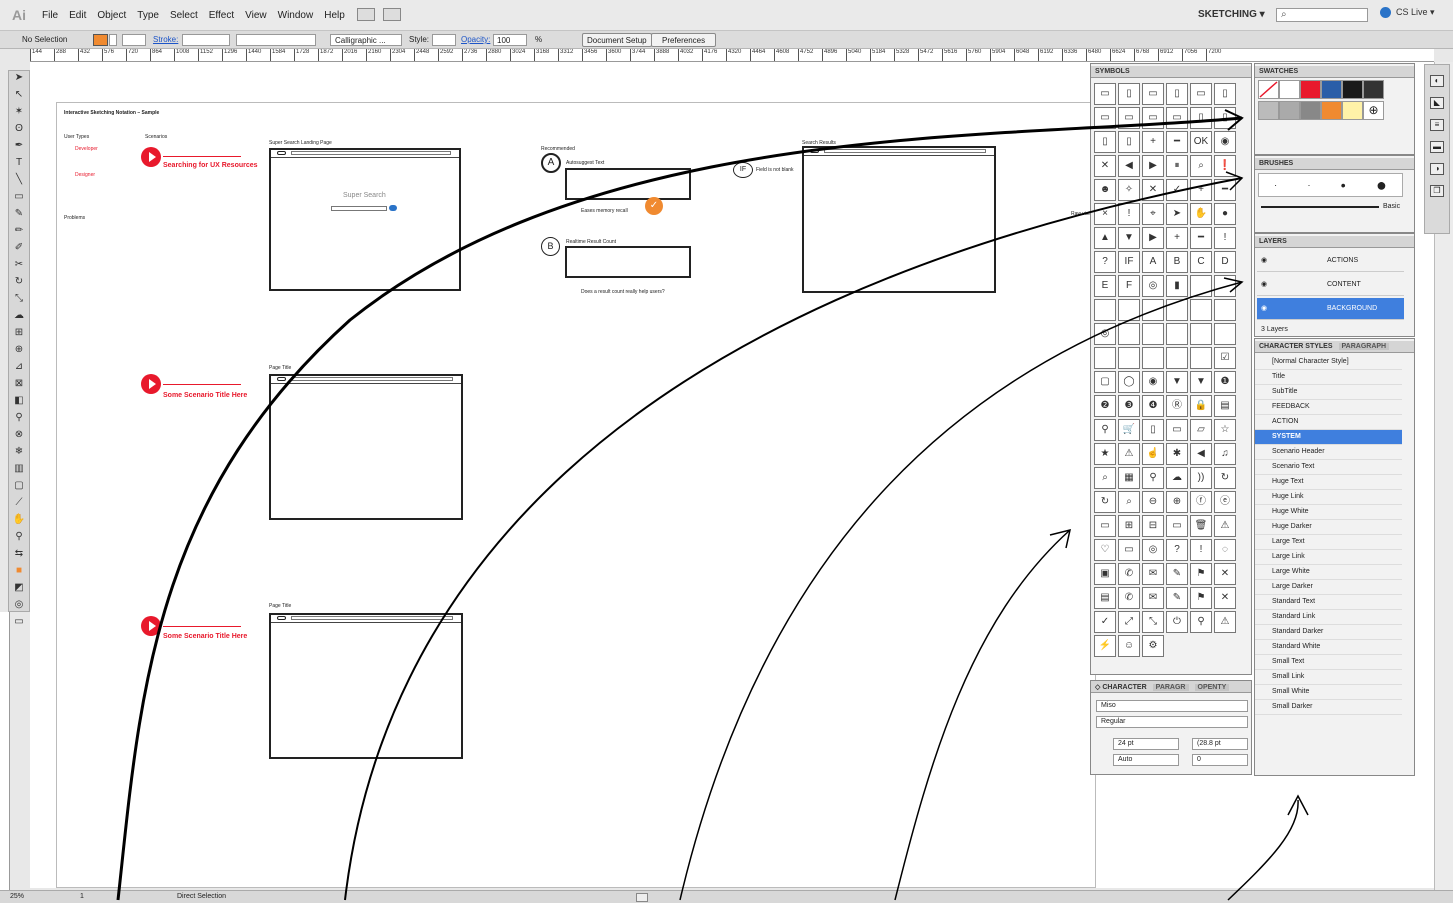 This screenshot has width=1453, height=903. Describe the element at coordinates (1177, 286) in the screenshot. I see `symbol-item: ▮` at that location.